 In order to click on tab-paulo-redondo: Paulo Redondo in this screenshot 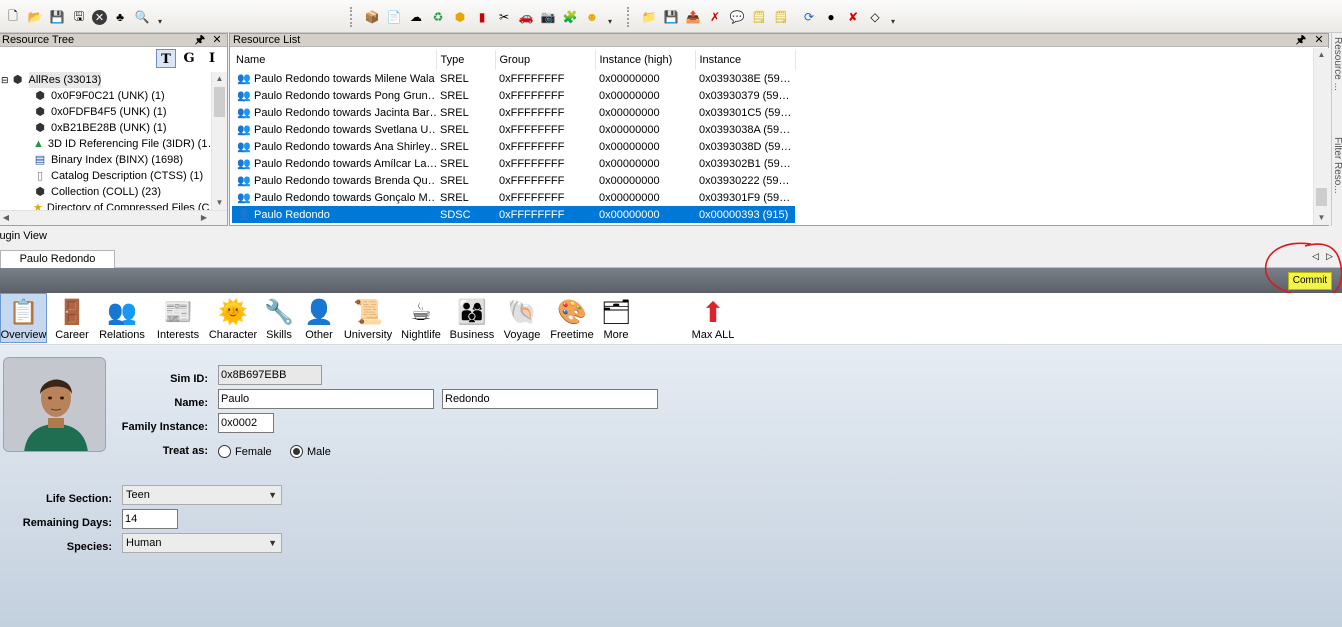, I will do `click(57, 259)`.